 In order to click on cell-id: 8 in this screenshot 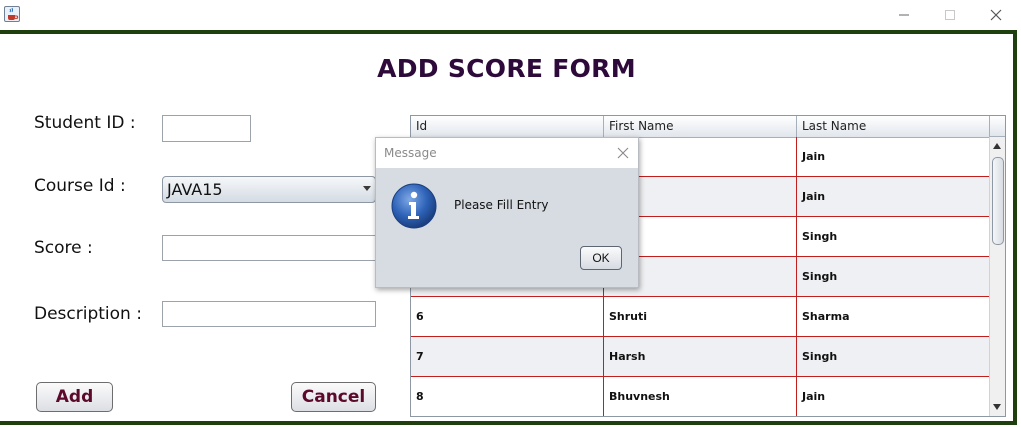, I will do `click(507, 396)`.